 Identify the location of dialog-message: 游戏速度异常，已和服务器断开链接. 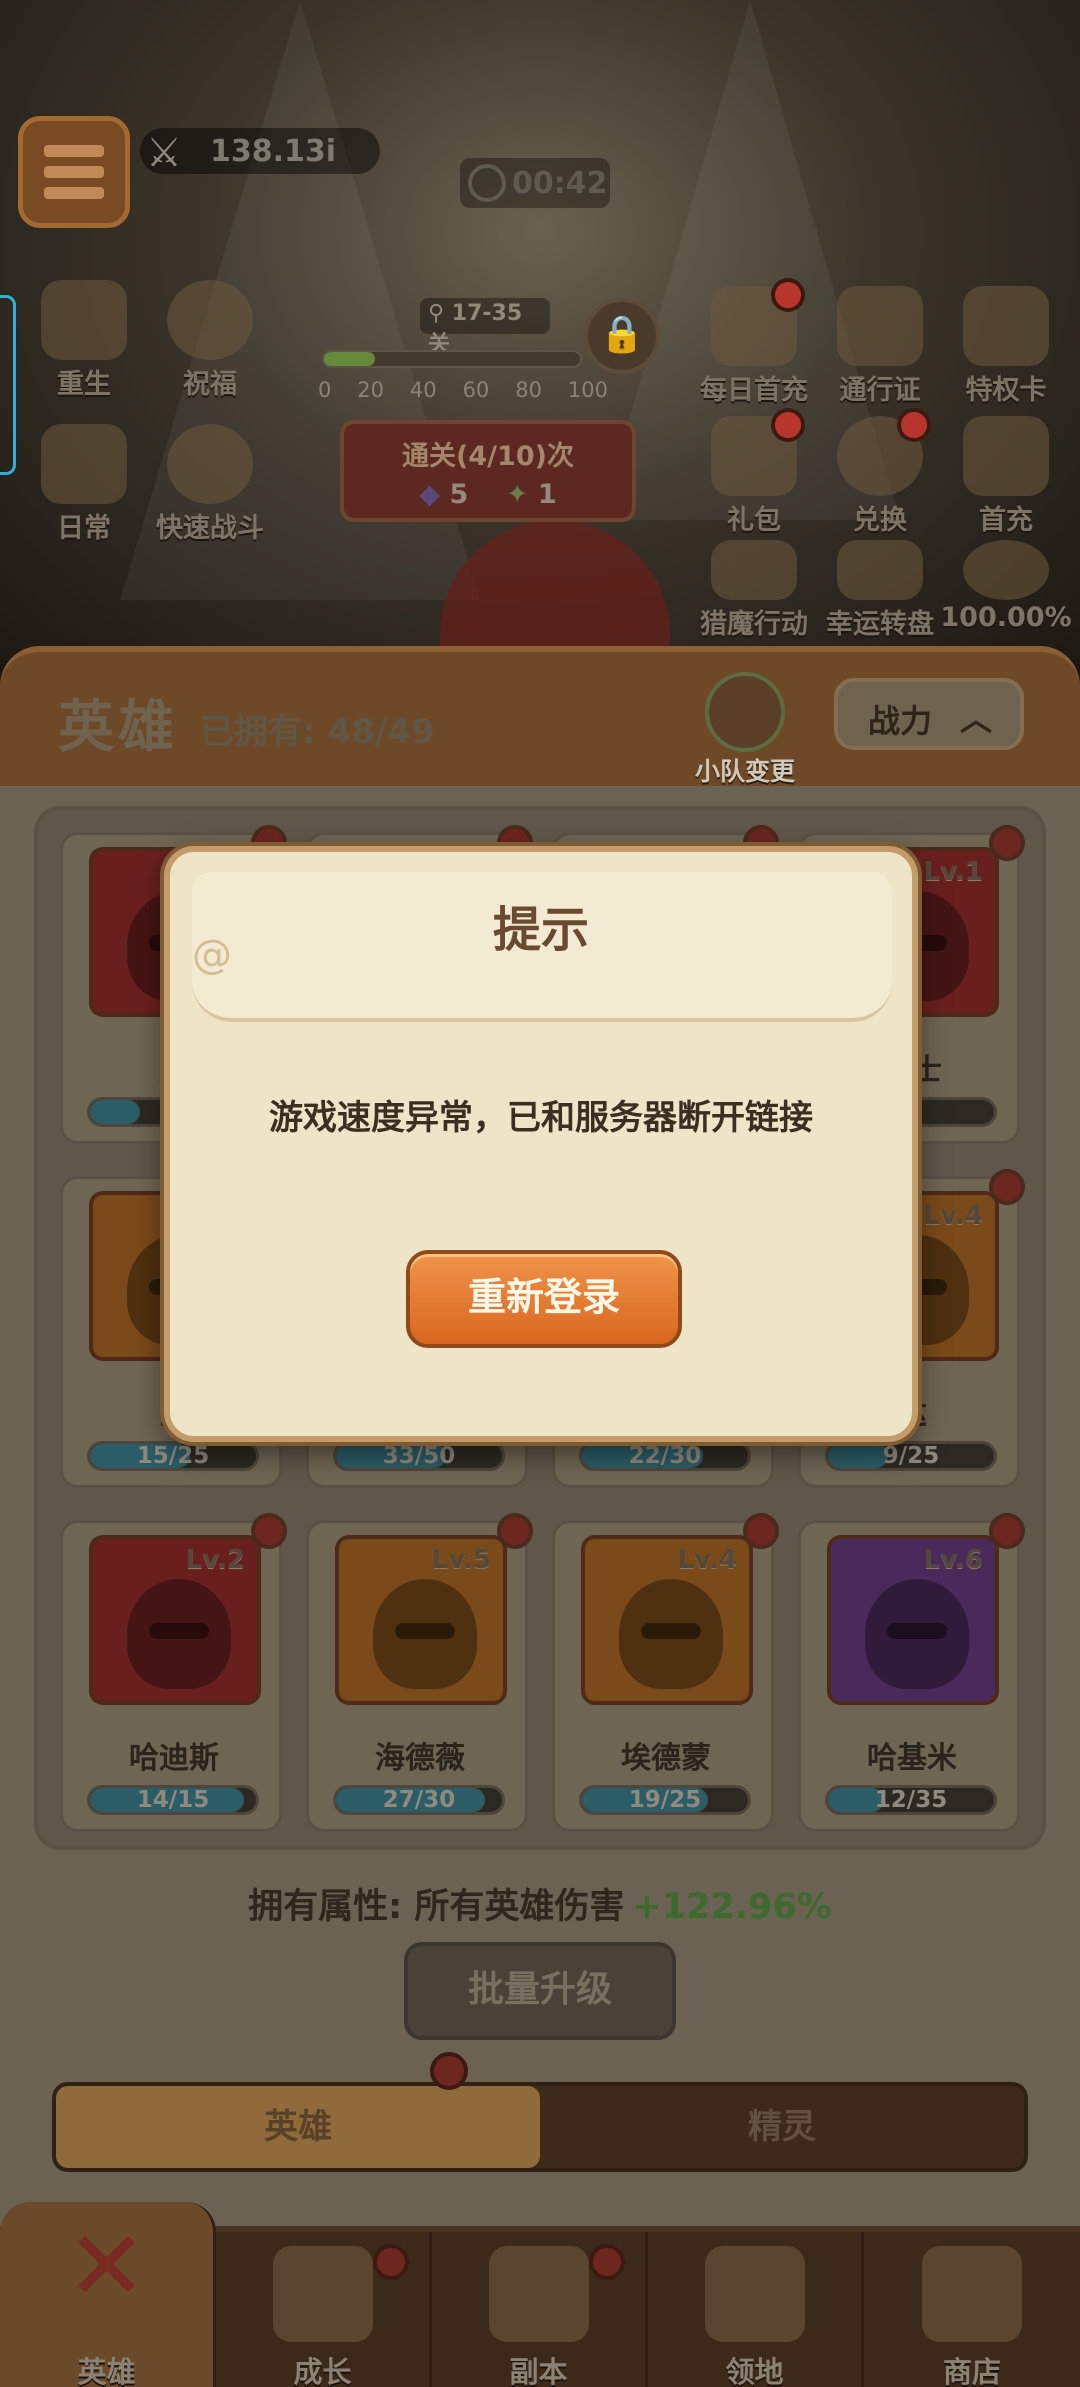
(541, 1118).